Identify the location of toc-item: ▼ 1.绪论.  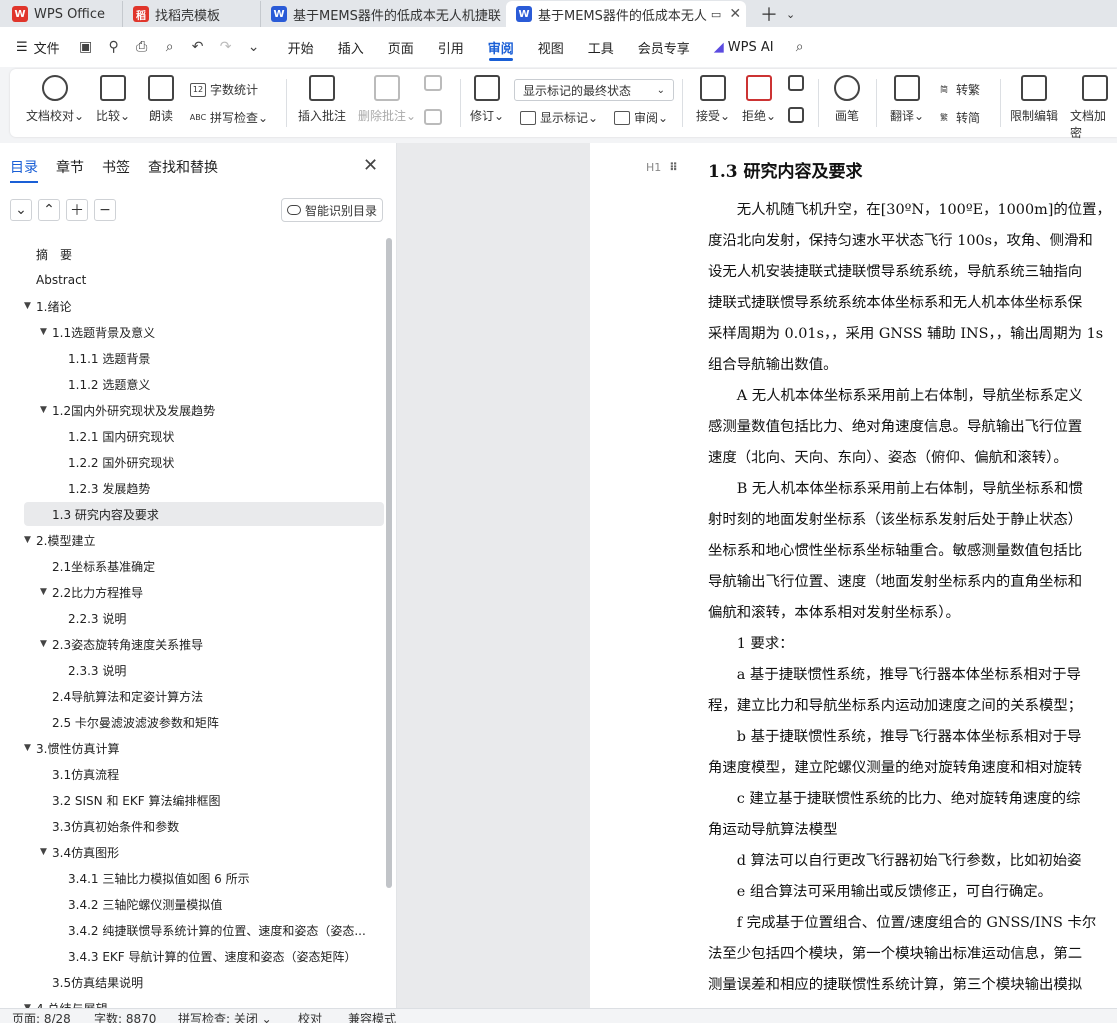
(204, 306).